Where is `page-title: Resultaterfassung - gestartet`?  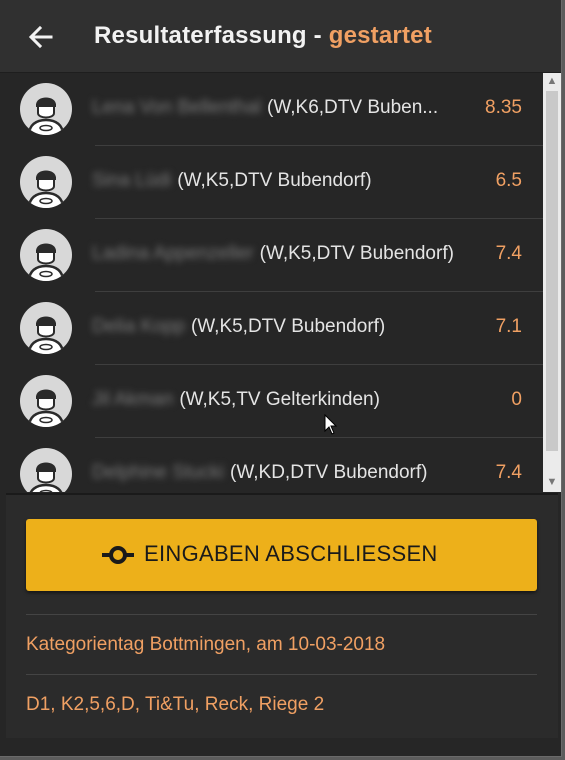 page-title: Resultaterfassung - gestartet is located at coordinates (263, 36).